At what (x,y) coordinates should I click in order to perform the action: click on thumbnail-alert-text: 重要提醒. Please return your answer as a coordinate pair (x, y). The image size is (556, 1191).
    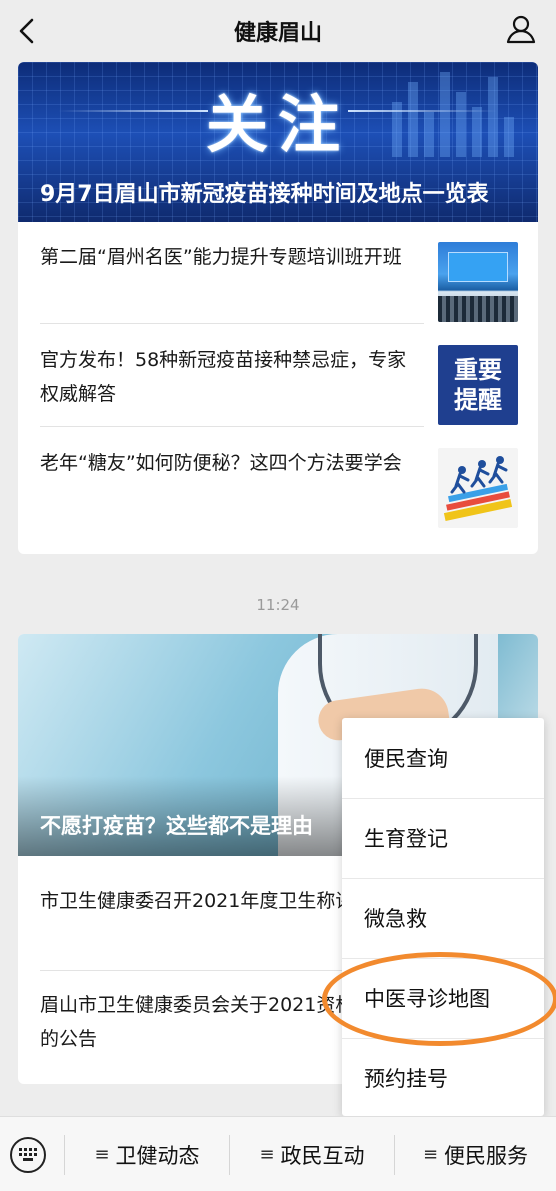
    Looking at the image, I should click on (478, 385).